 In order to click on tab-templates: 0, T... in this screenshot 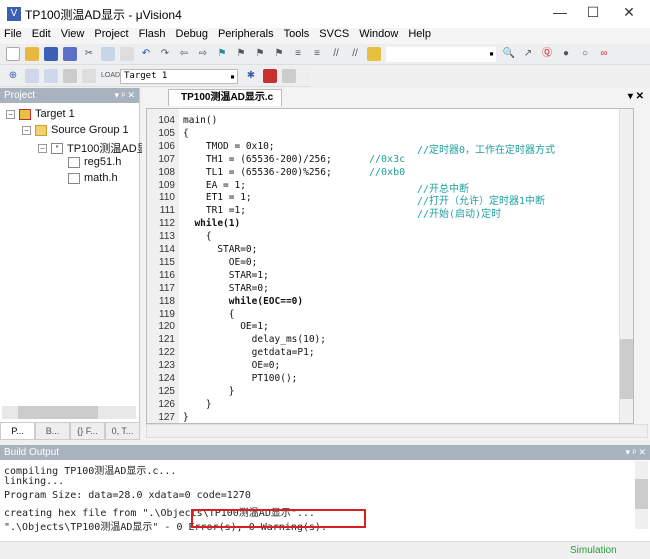, I will do `click(122, 431)`.